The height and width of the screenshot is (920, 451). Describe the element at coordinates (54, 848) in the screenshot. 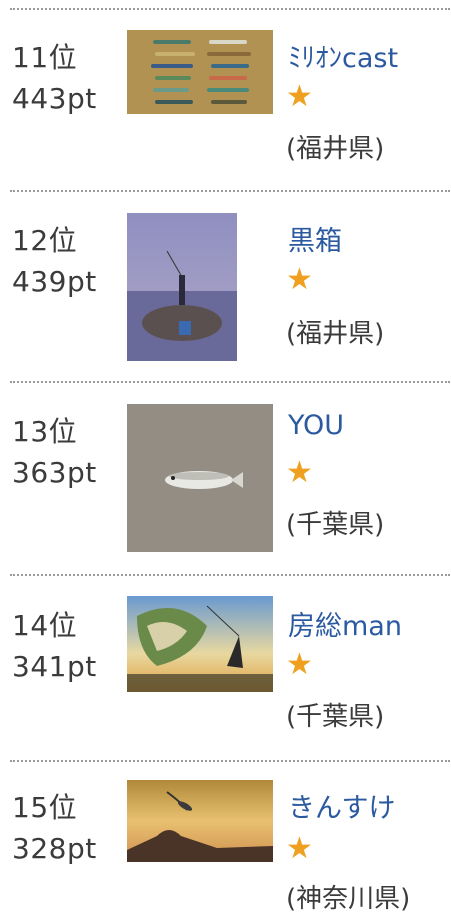

I see `points-label: 328pt` at that location.